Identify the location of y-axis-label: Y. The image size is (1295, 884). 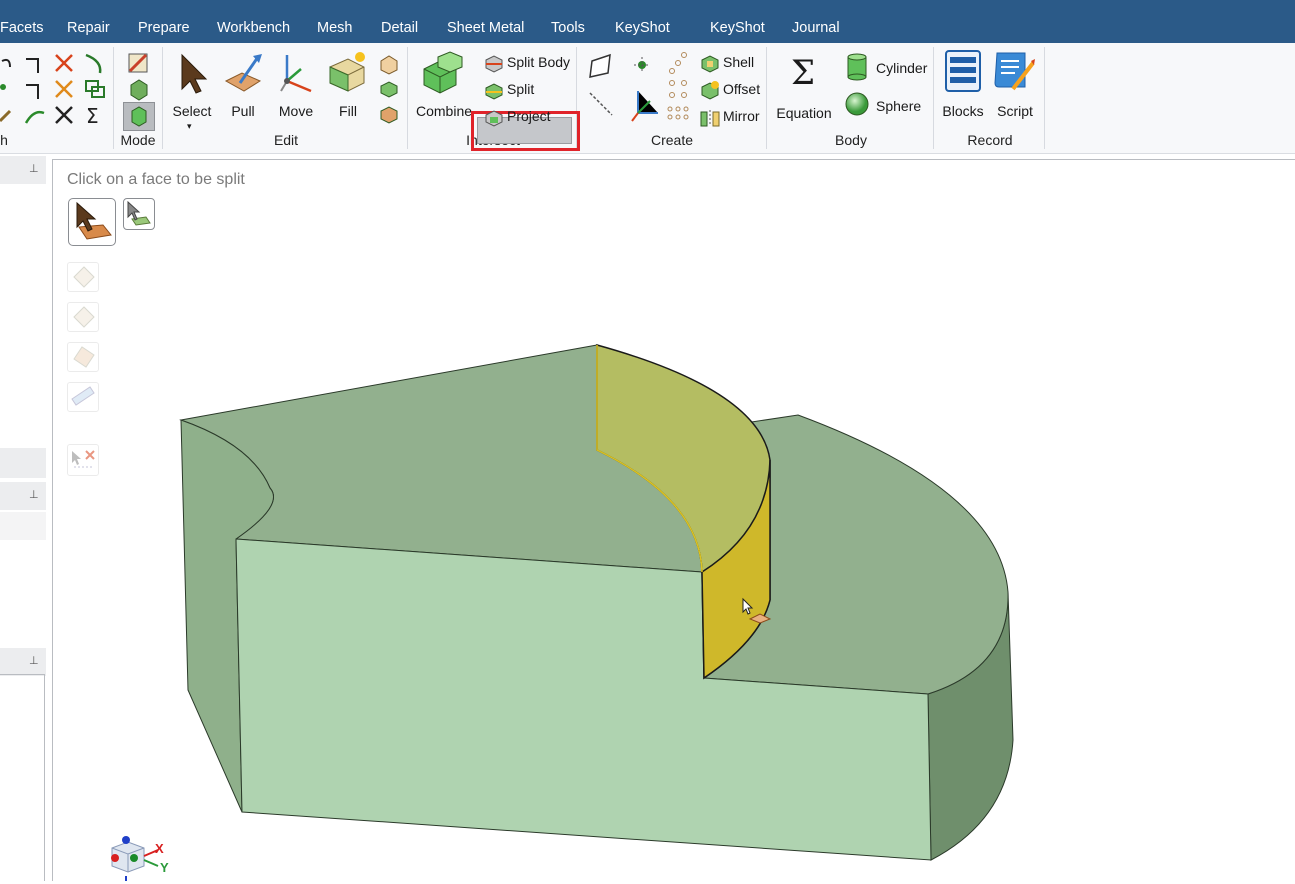
(164, 867).